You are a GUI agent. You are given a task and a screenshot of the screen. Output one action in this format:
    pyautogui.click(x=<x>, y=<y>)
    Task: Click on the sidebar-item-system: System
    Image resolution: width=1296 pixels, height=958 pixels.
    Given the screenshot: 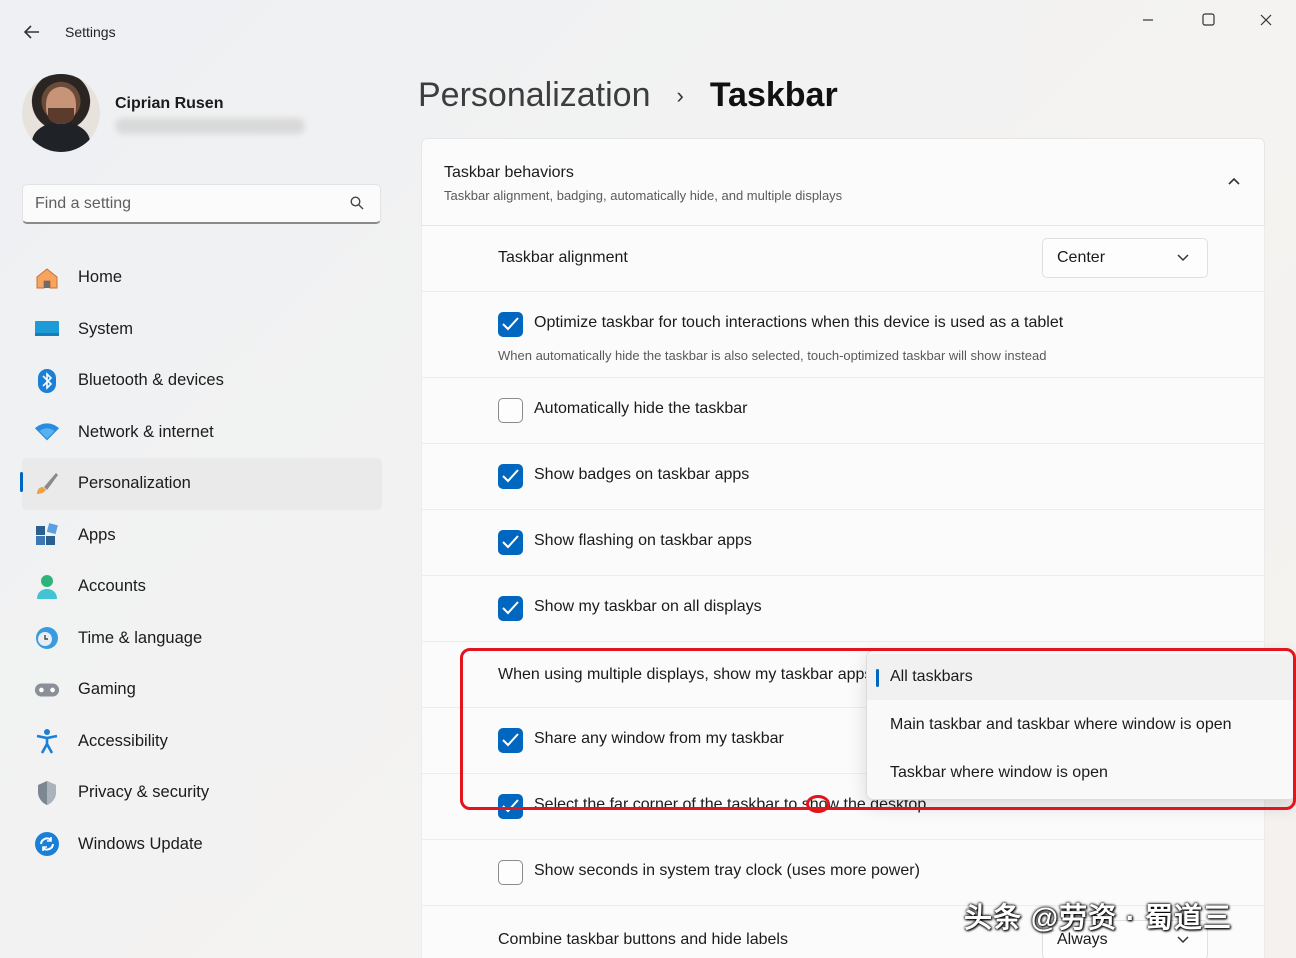 What is the action you would take?
    pyautogui.click(x=202, y=330)
    